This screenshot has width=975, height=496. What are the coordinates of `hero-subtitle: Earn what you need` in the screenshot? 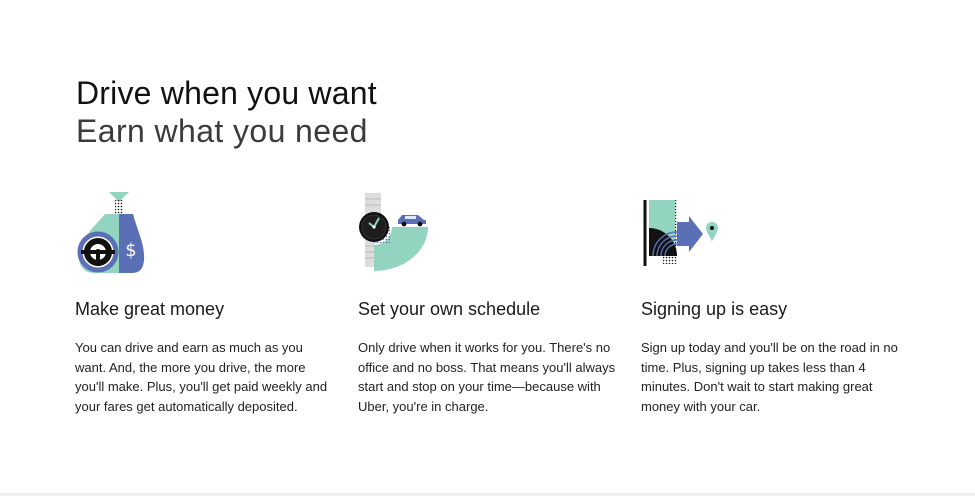 It's located at (222, 131).